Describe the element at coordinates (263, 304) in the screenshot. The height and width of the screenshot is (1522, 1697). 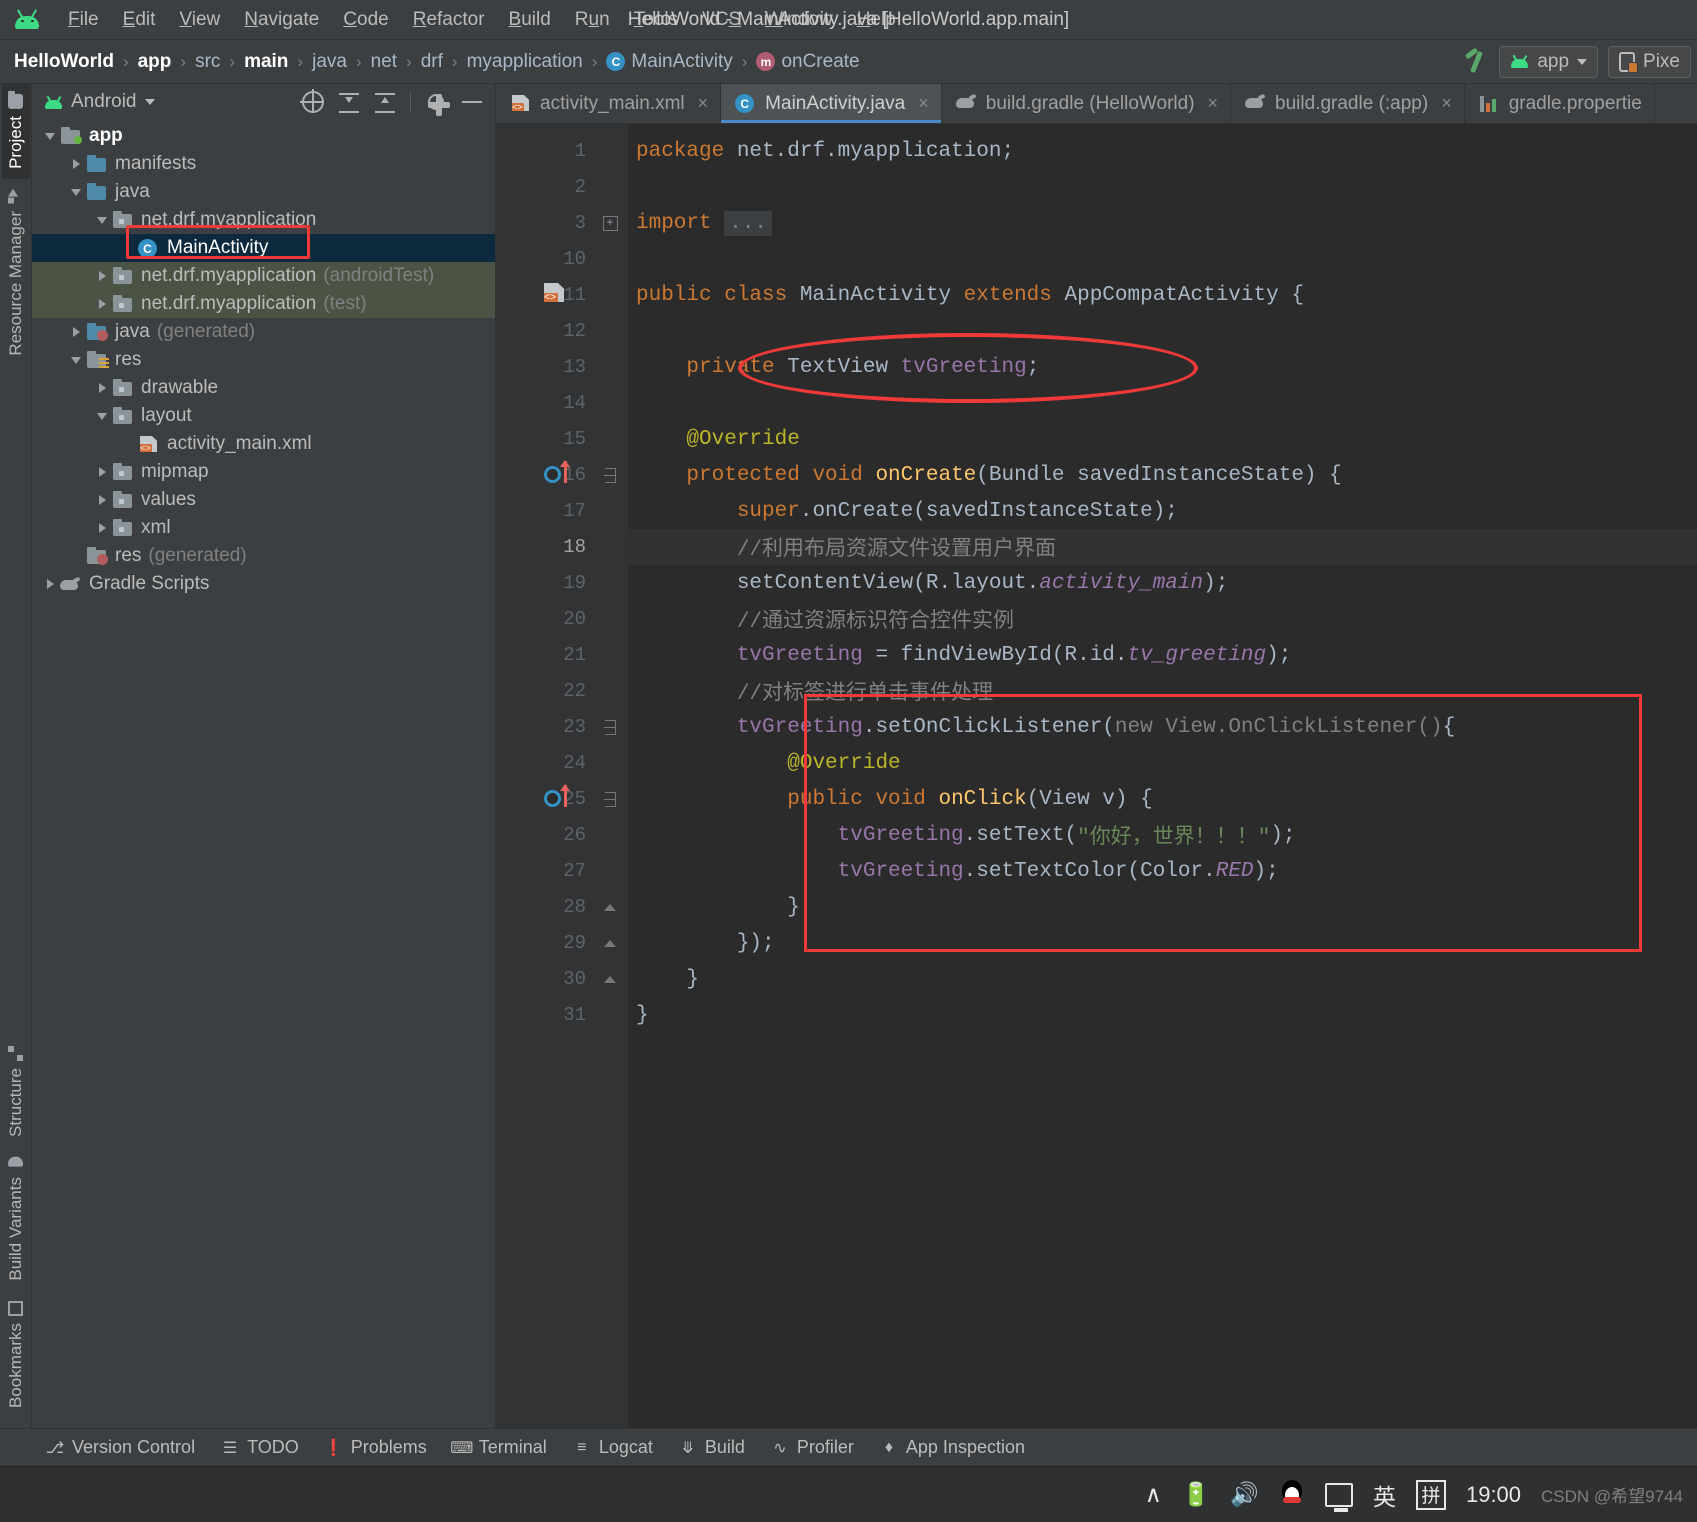
I see `tree-row-package-test: net.drf.myapplication (test)` at that location.